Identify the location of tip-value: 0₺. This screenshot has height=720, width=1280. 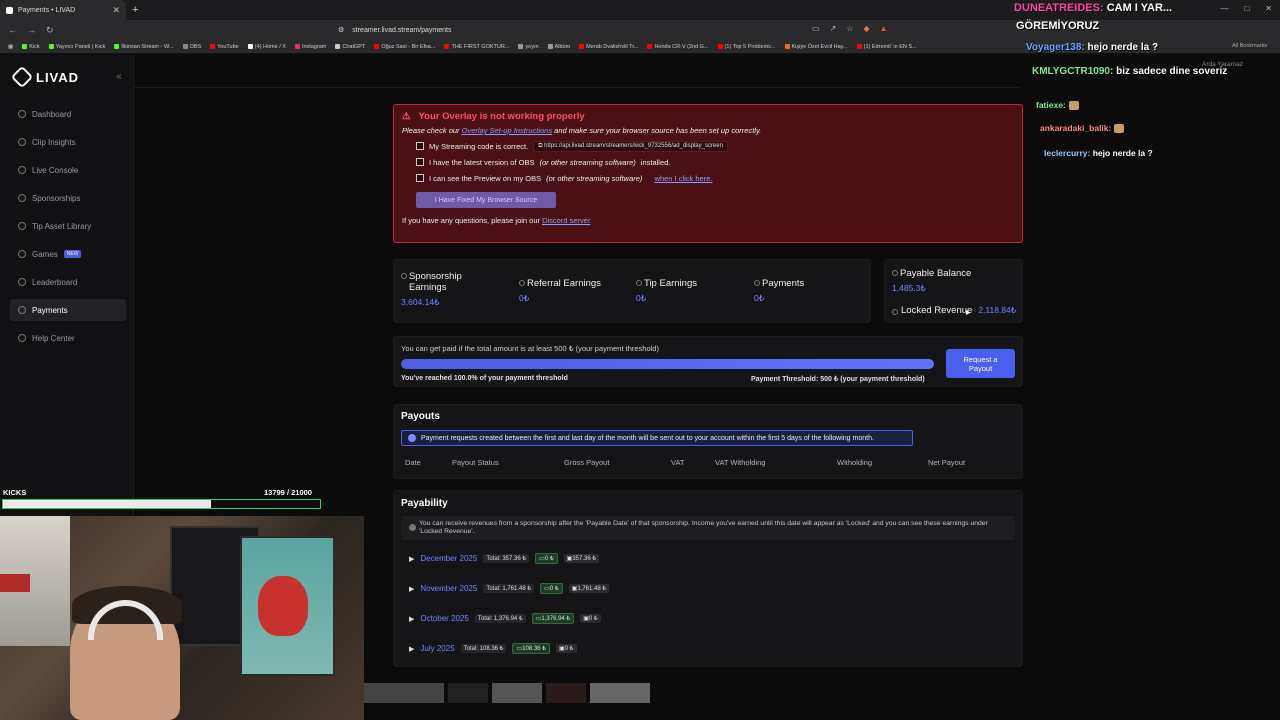
(641, 298).